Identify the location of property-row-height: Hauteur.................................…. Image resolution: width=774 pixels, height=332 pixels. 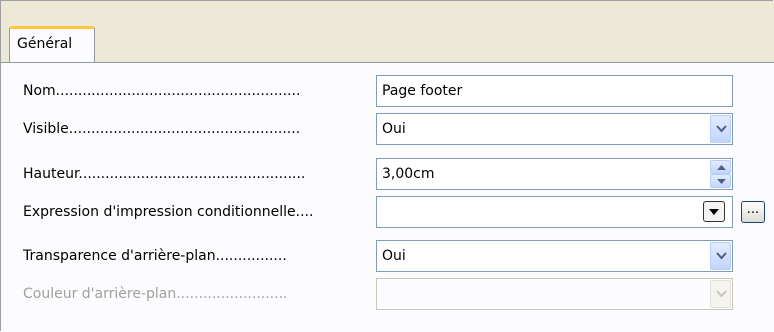
(393, 174).